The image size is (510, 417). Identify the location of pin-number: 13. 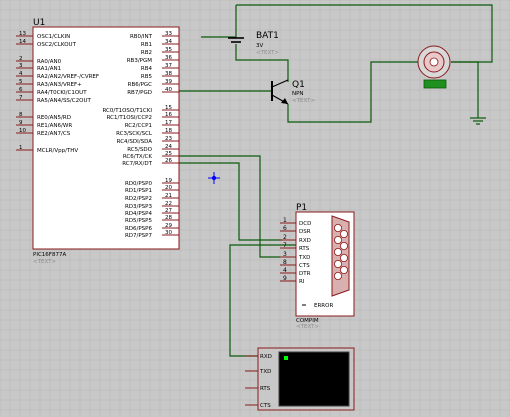
(22, 34).